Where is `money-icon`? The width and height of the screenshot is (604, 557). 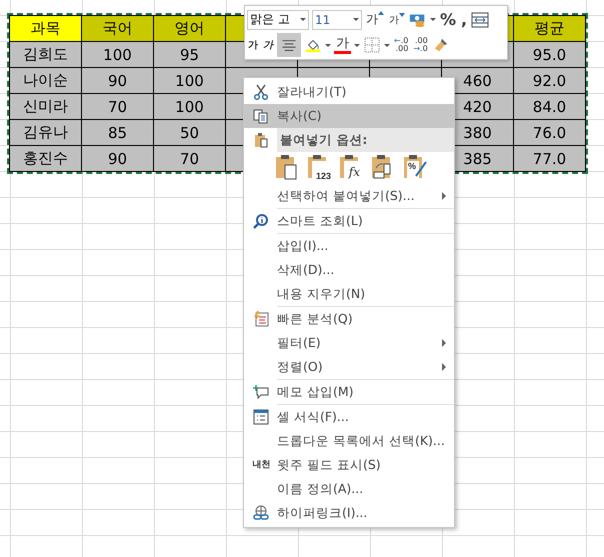
money-icon is located at coordinates (418, 20).